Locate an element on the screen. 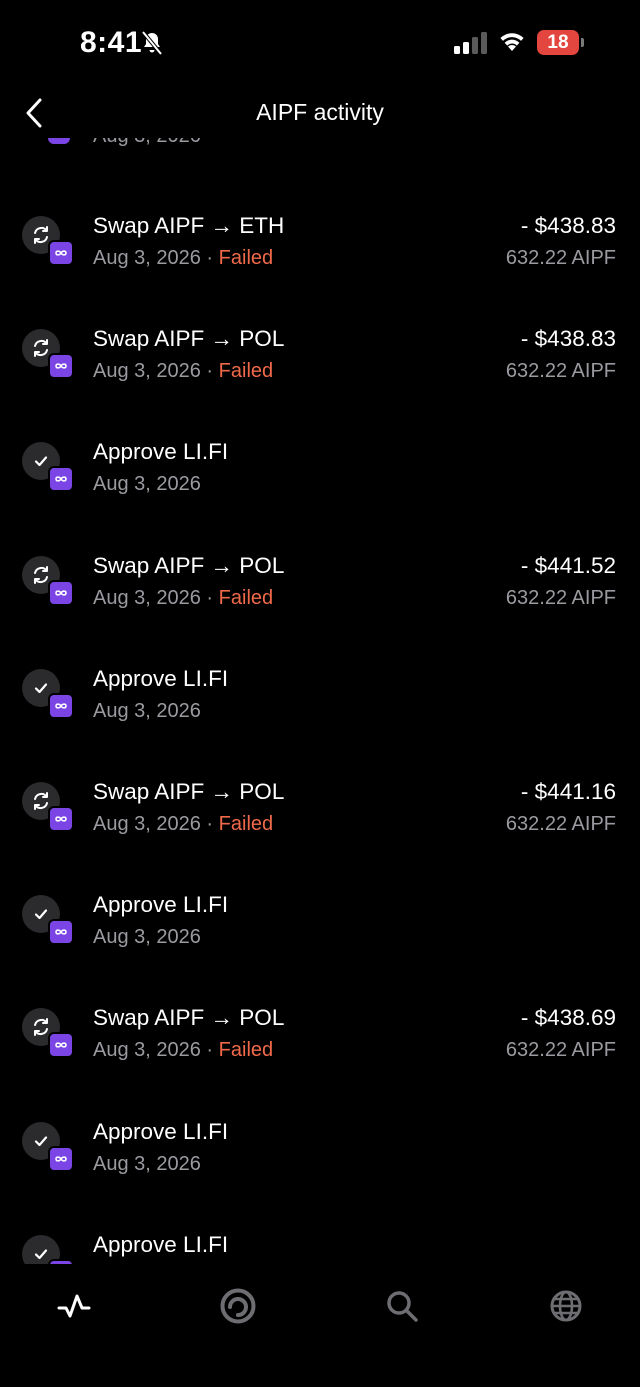  tab-search is located at coordinates (402, 1306).